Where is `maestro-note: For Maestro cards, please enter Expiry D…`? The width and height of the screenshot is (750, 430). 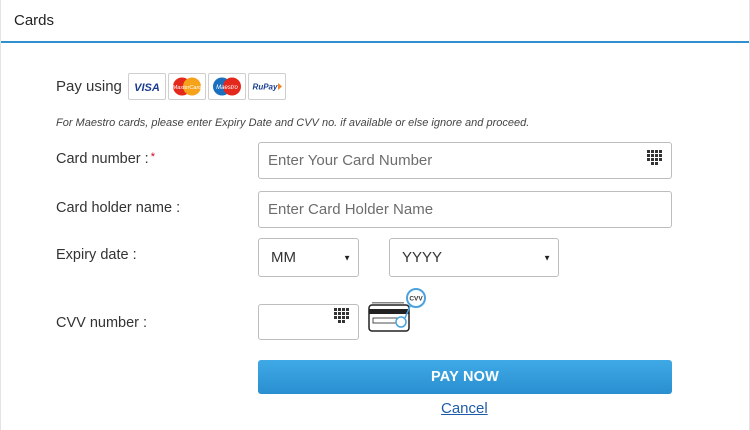
maestro-note: For Maestro cards, please enter Expiry D… is located at coordinates (293, 123).